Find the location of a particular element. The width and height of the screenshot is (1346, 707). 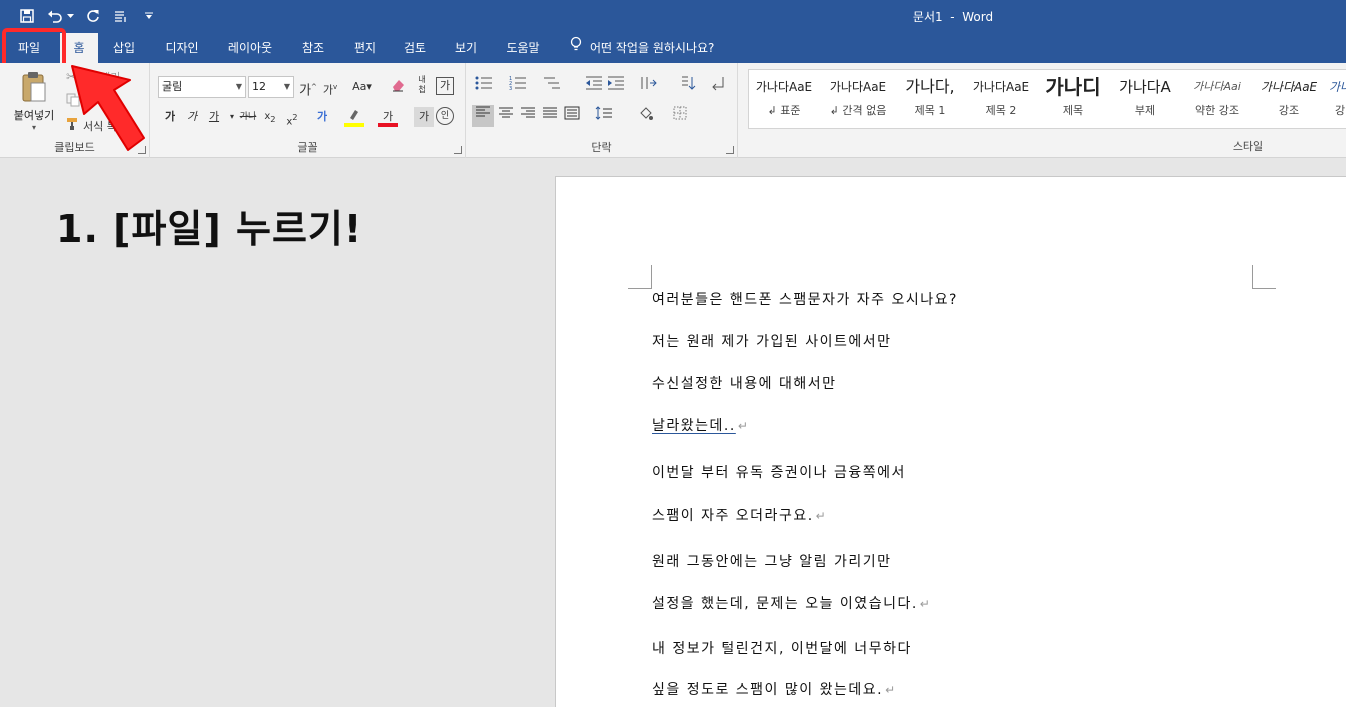

paragraph-10-line: 싶을 정도로 스팸이 많이 왔는데요. ↵ is located at coordinates (774, 689).